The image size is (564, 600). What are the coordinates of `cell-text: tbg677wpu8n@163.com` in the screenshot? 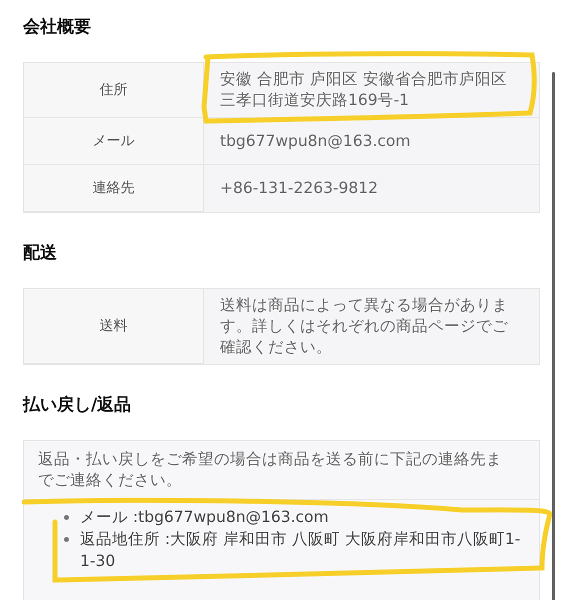 It's located at (315, 141).